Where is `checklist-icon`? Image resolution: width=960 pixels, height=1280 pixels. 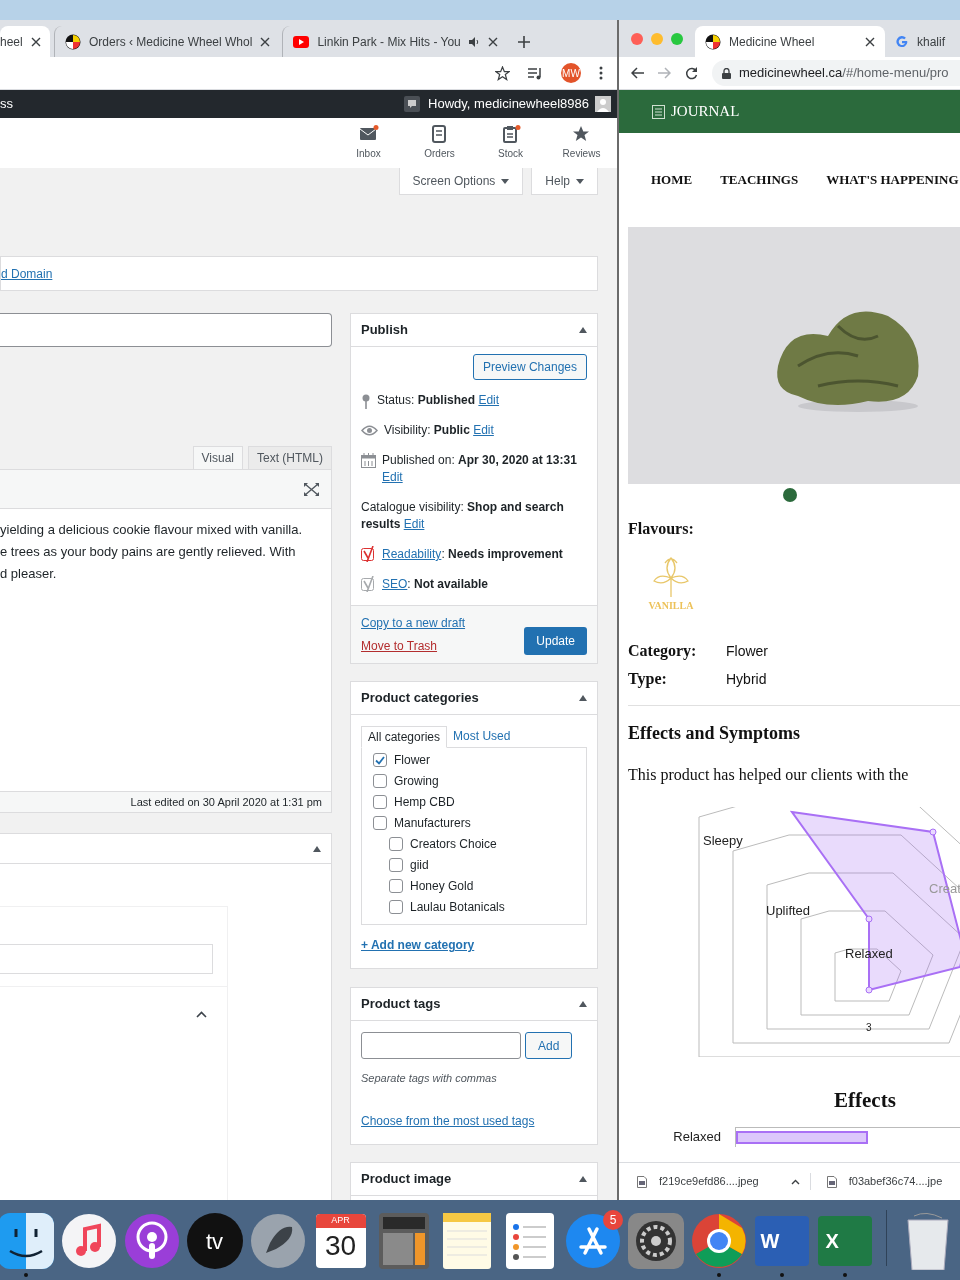
checklist-icon is located at coordinates (529, 1241).